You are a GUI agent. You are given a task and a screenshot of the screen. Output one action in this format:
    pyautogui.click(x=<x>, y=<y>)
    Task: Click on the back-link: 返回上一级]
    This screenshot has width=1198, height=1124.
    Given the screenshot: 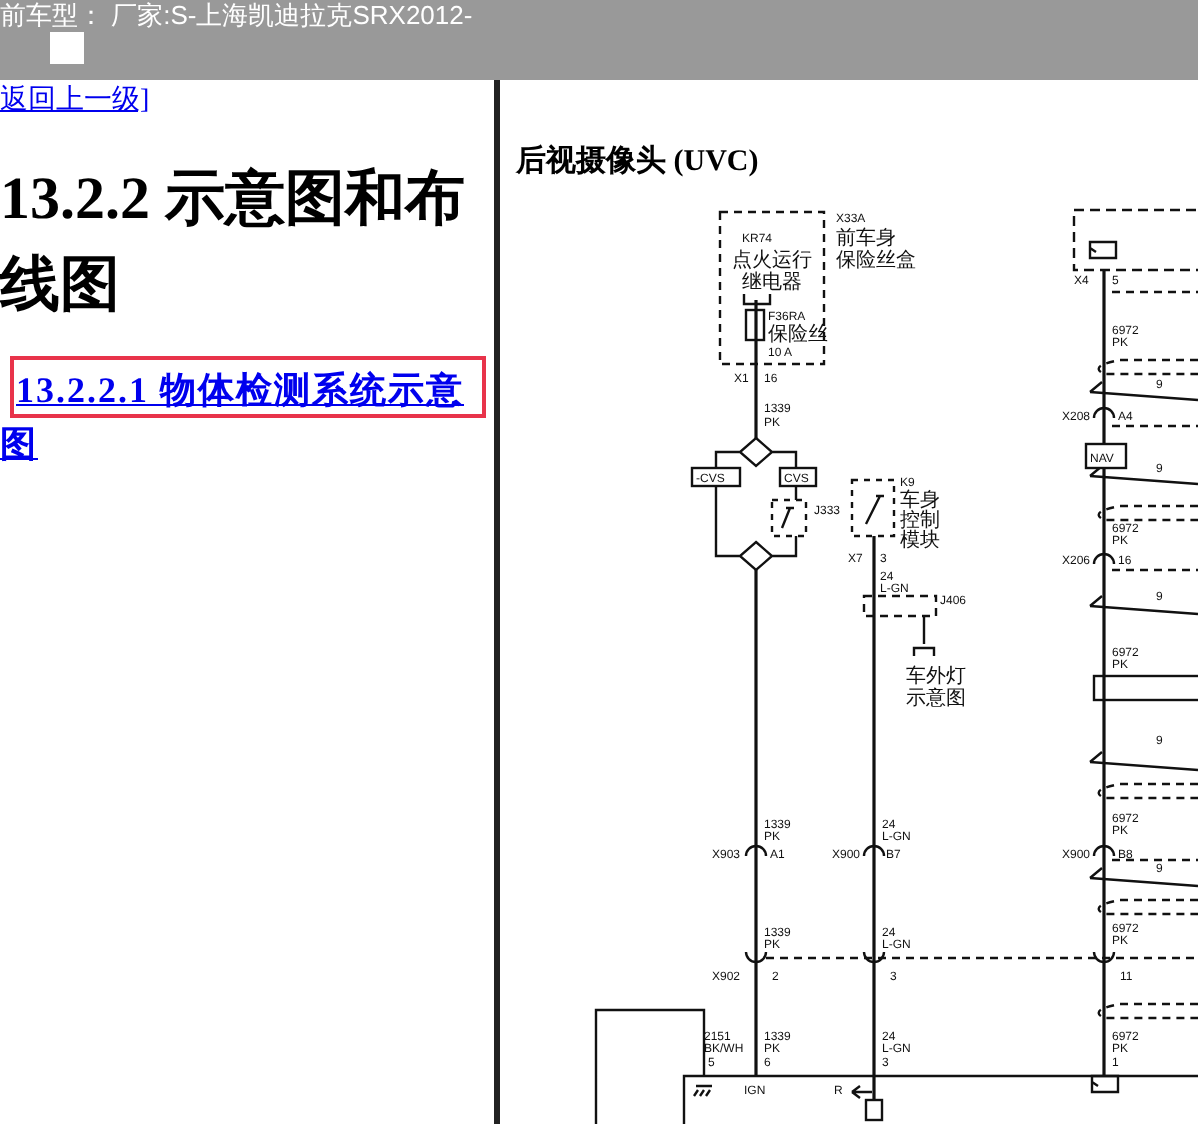 What is the action you would take?
    pyautogui.click(x=75, y=100)
    